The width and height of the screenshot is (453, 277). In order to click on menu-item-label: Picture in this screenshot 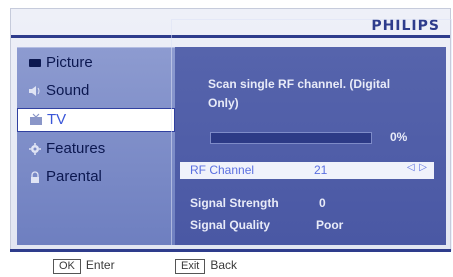, I will do `click(69, 62)`.